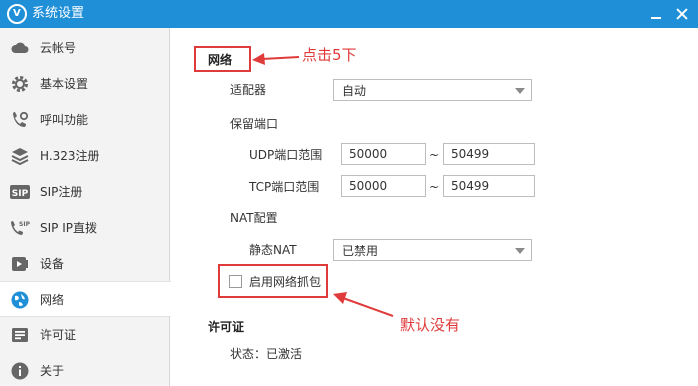  Describe the element at coordinates (273, 281) in the screenshot. I see `capture-option-highlight-box` at that location.